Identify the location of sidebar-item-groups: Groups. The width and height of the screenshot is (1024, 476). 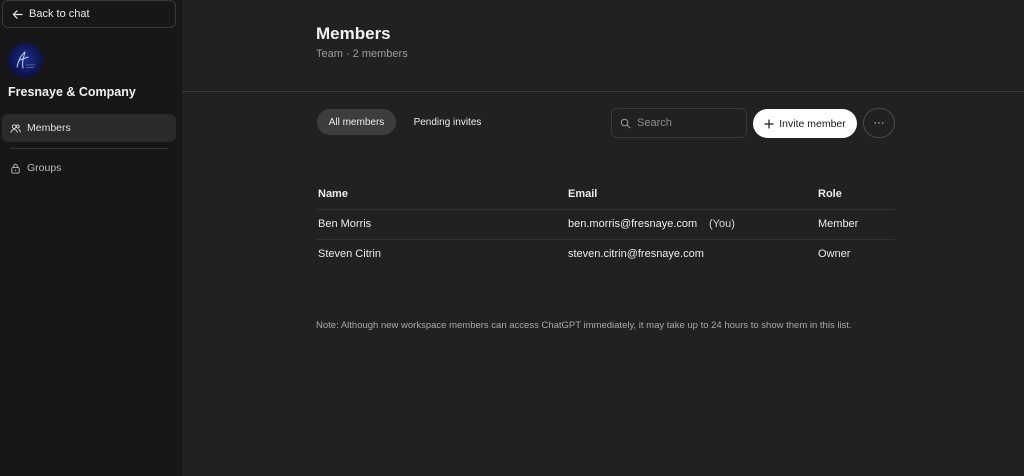
(89, 168).